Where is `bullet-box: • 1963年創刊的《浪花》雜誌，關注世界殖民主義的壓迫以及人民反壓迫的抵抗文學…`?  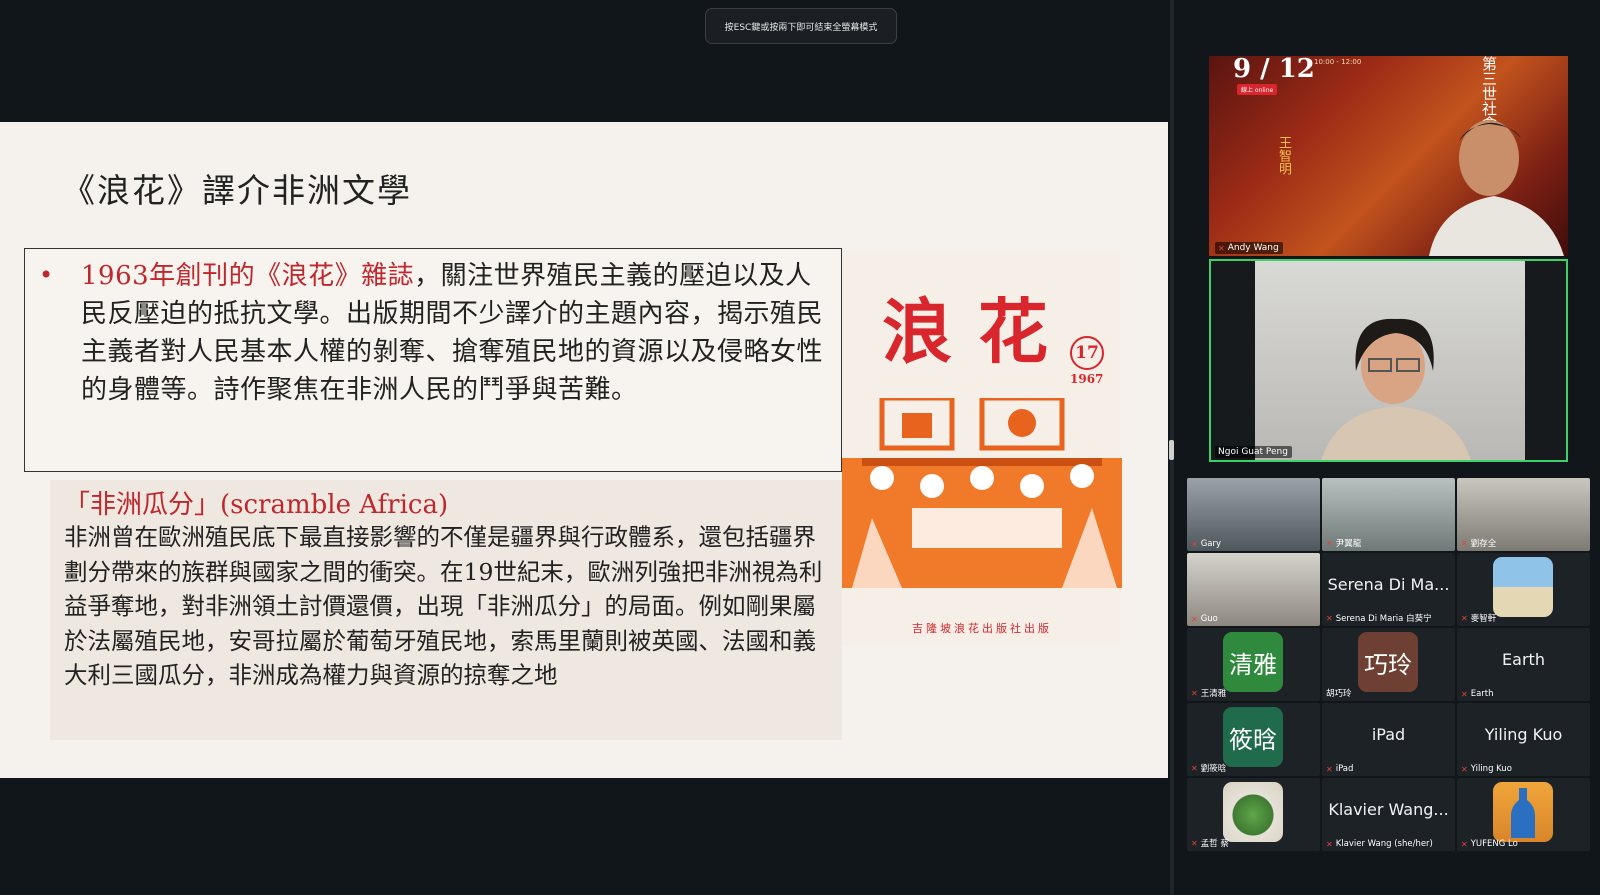 bullet-box: • 1963年創刊的《浪花》雜誌，關注世界殖民主義的壓迫以及人民反壓迫的抵抗文學… is located at coordinates (433, 360).